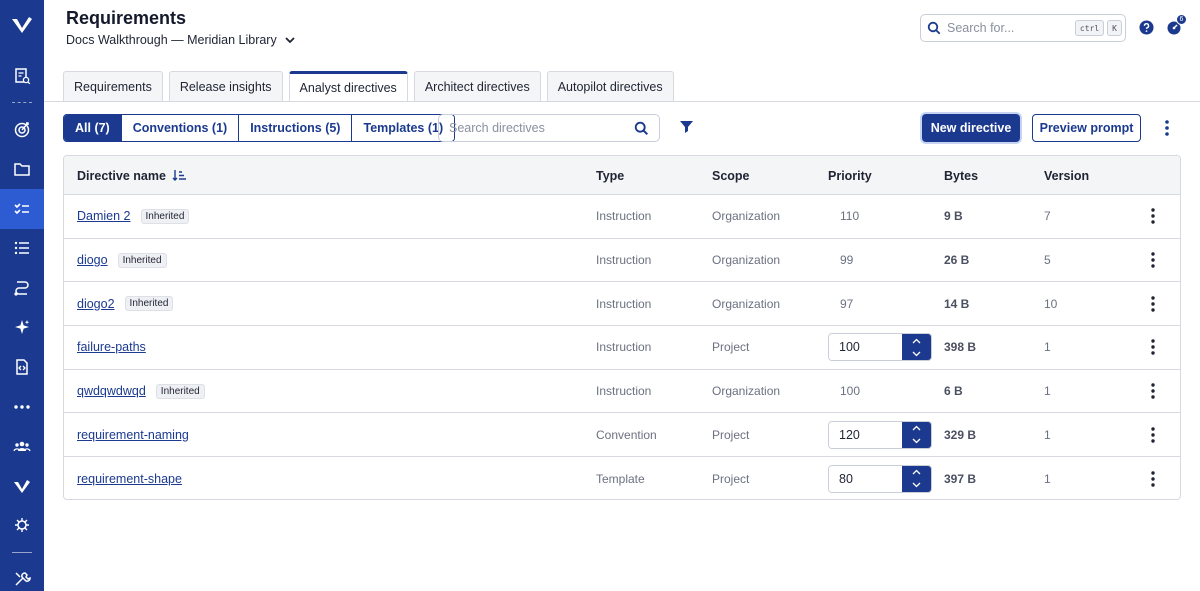 This screenshot has height=591, width=1200. I want to click on column-header-name: Directive name, so click(132, 175).